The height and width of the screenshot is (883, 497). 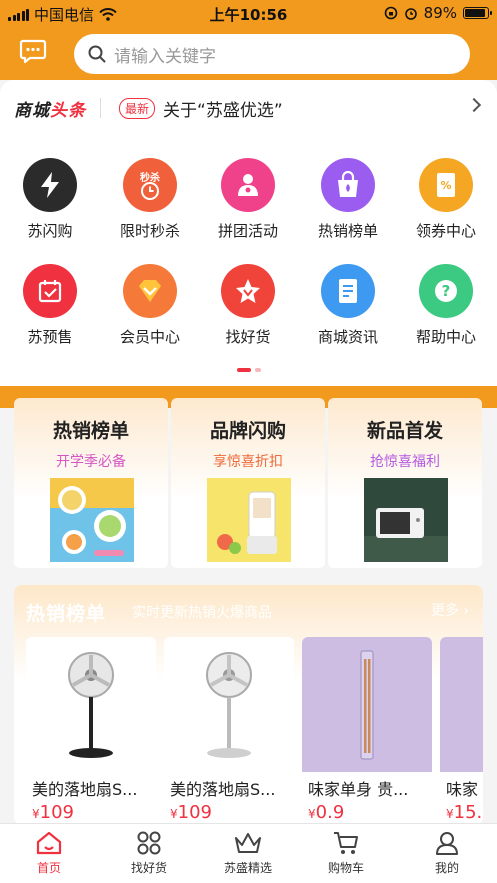 I want to click on promo-image-food, so click(x=92, y=520).